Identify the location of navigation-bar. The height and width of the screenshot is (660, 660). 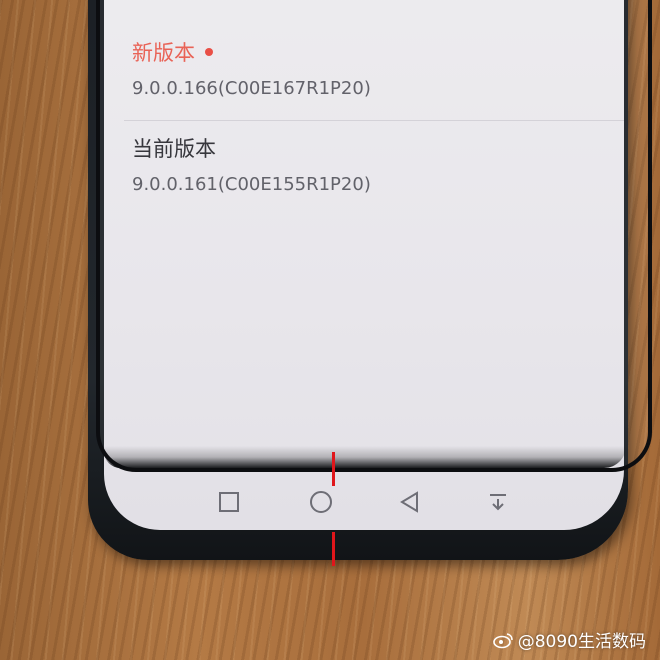
(364, 502).